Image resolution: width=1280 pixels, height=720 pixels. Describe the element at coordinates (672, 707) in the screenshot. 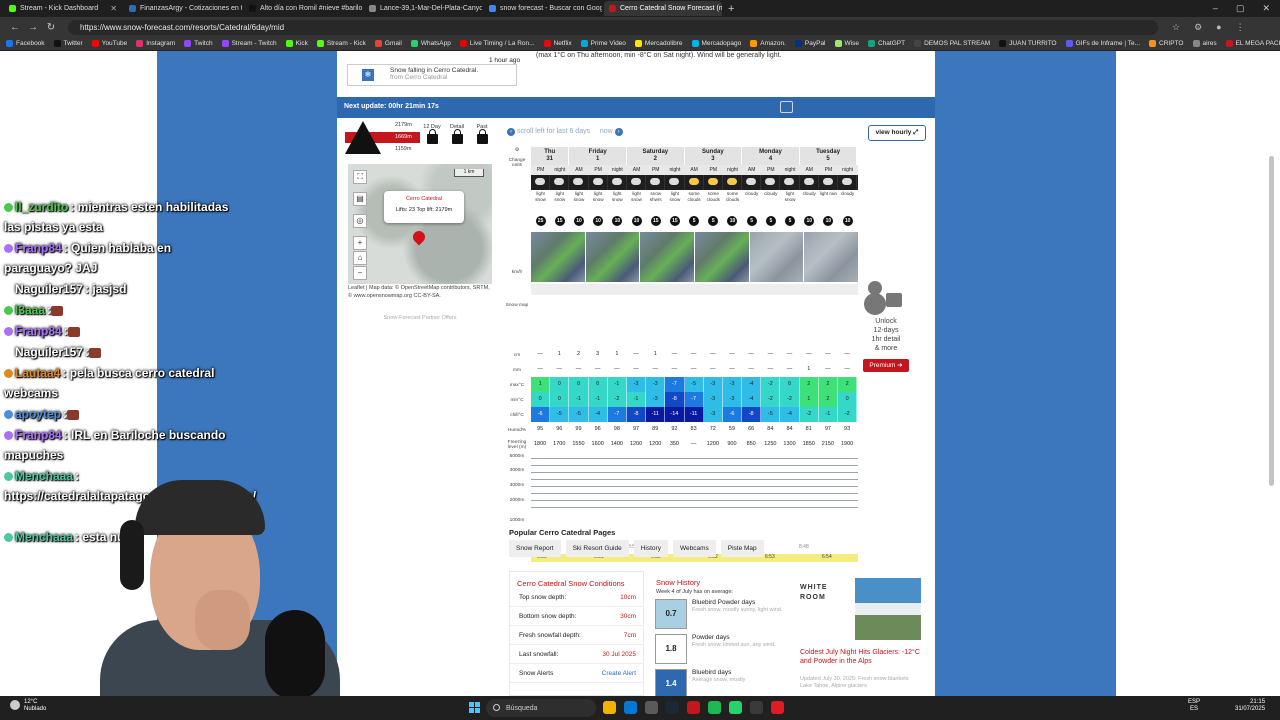

I see `steam-icon` at that location.